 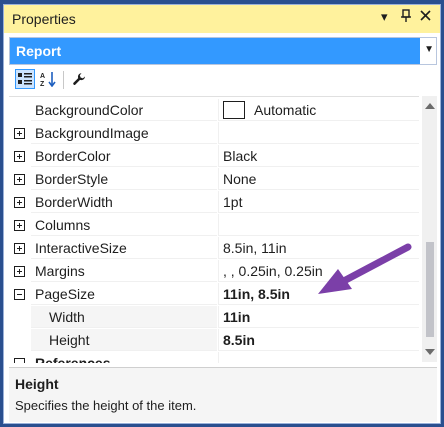 What do you see at coordinates (19, 360) in the screenshot?
I see `collapse-icon` at bounding box center [19, 360].